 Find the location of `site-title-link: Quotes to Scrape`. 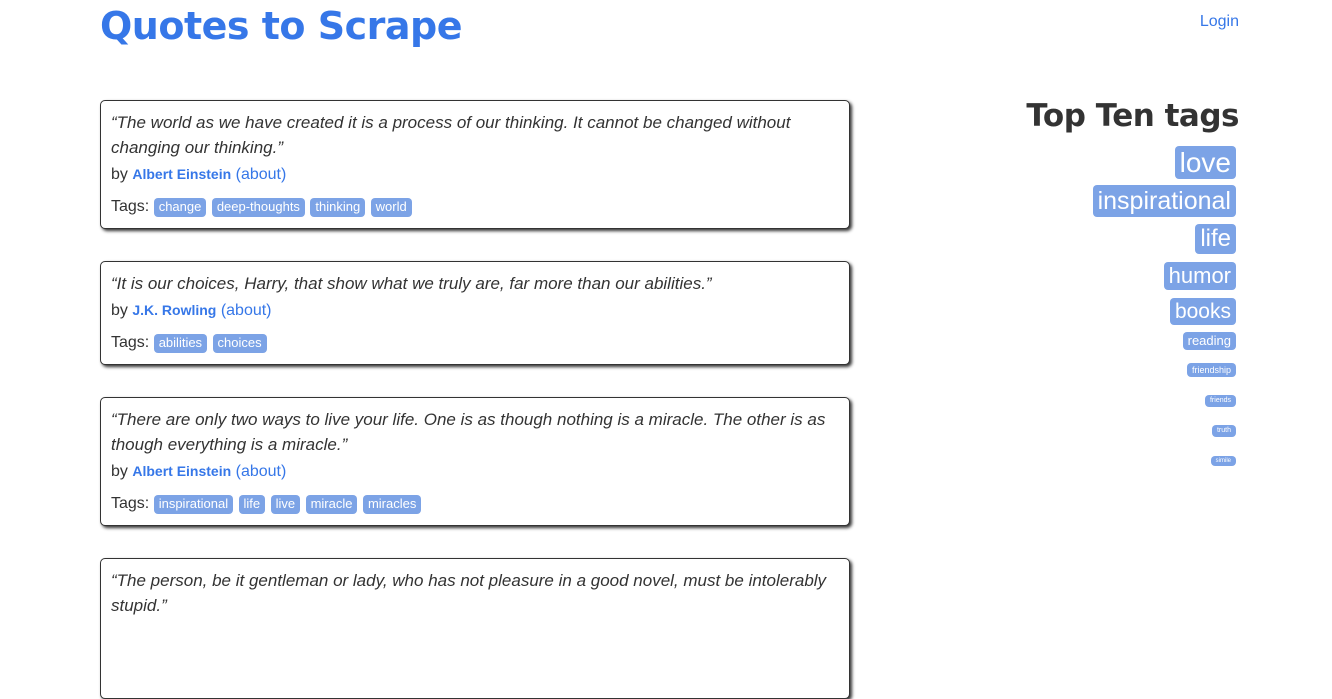

site-title-link: Quotes to Scrape is located at coordinates (281, 26).